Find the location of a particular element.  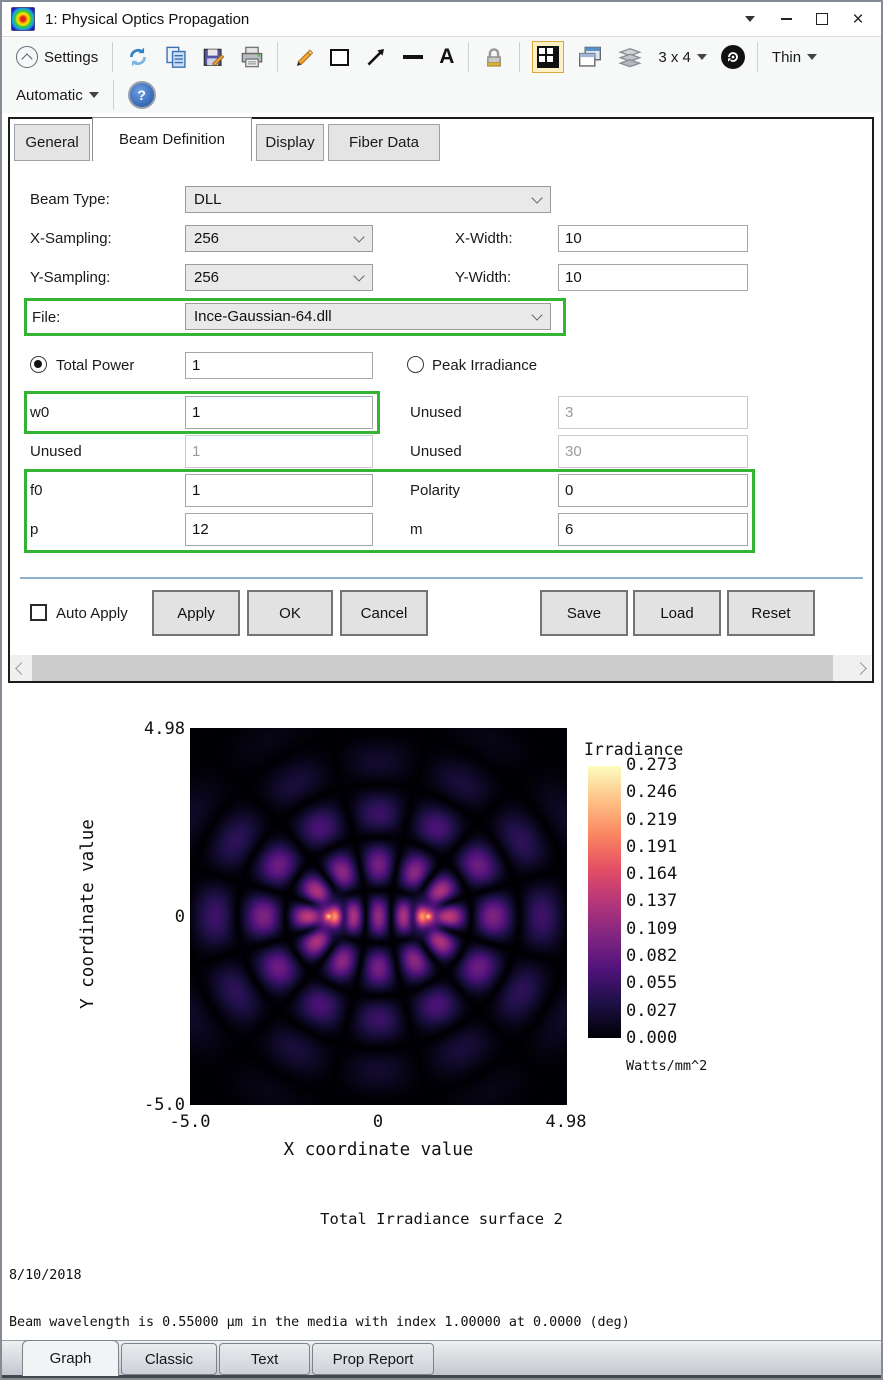

param-p-input is located at coordinates (279, 529).